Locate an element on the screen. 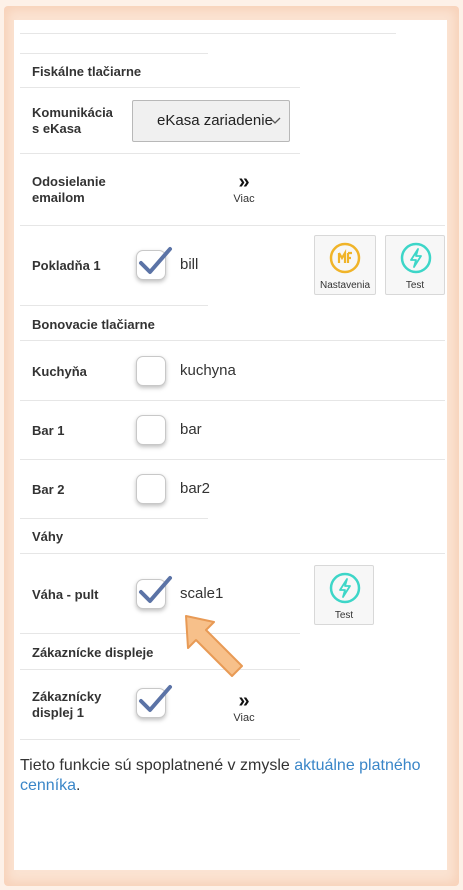 Image resolution: width=463 pixels, height=890 pixels. ekasa-select: eKasa zariadenie is located at coordinates (211, 121).